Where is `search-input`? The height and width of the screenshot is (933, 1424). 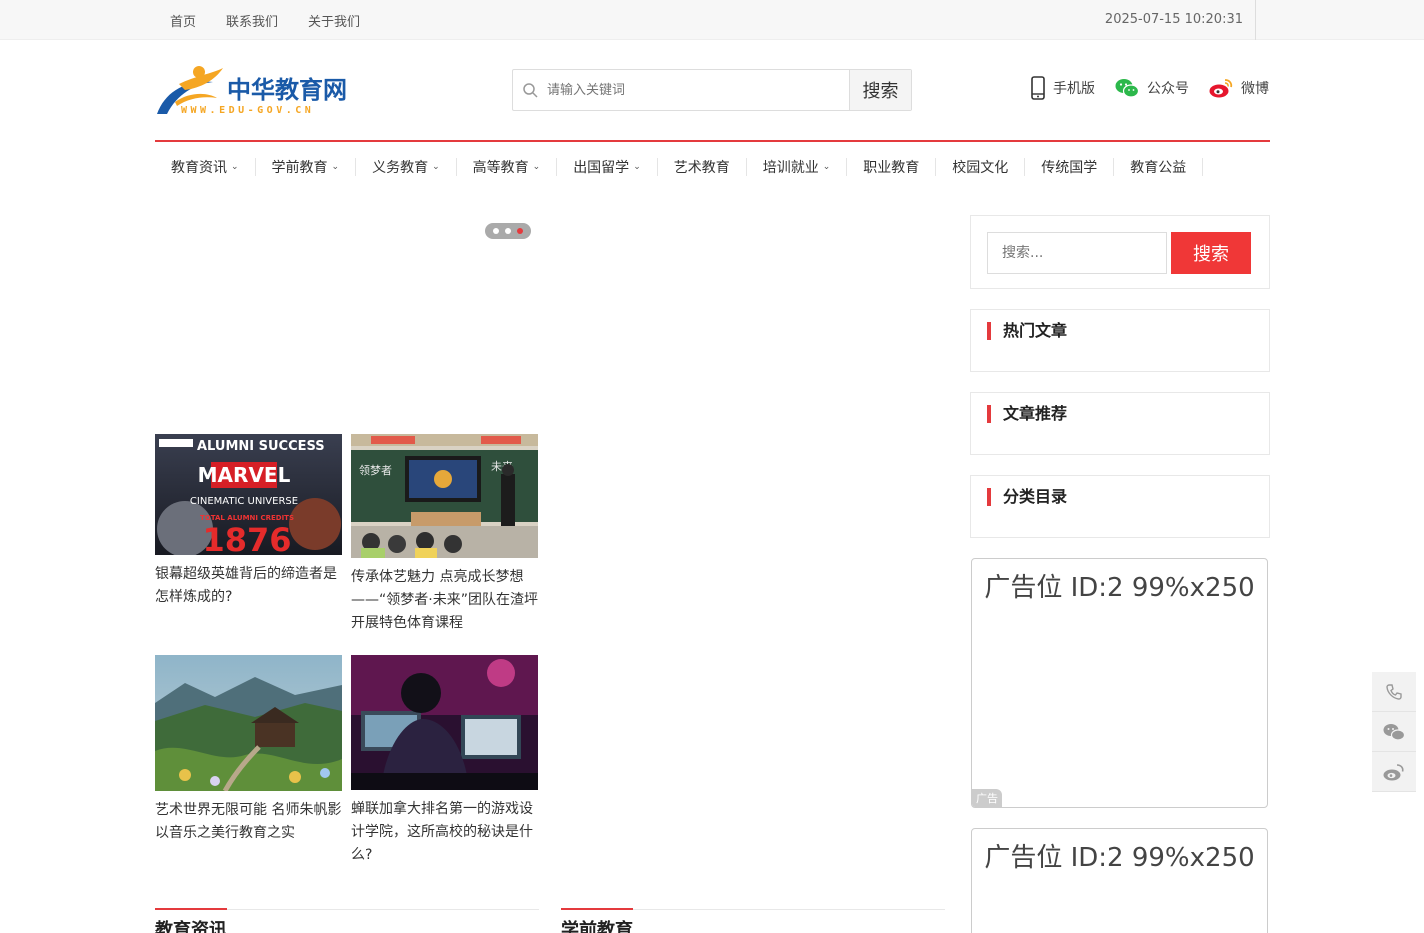 search-input is located at coordinates (698, 90).